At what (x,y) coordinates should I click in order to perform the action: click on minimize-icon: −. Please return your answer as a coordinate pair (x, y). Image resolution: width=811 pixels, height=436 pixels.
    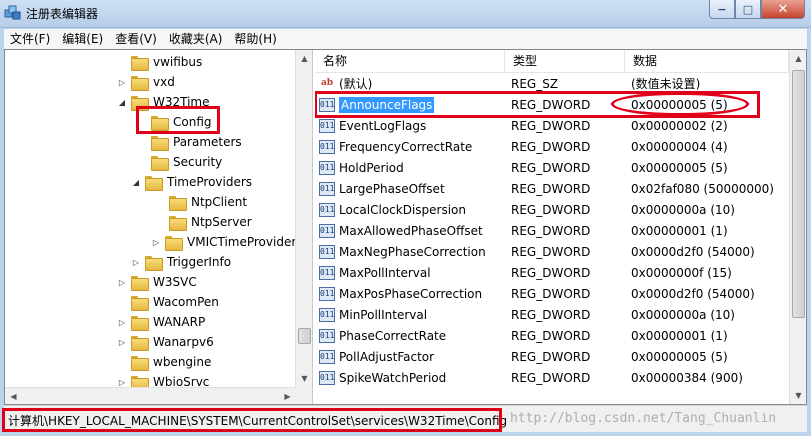
    Looking at the image, I should click on (722, 9).